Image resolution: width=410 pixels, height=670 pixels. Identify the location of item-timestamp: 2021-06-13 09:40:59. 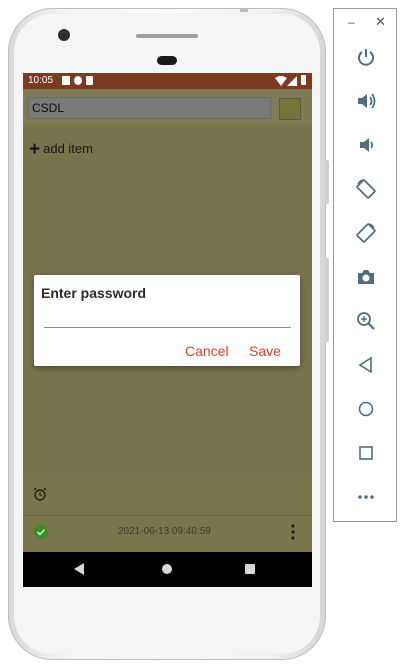
(164, 531).